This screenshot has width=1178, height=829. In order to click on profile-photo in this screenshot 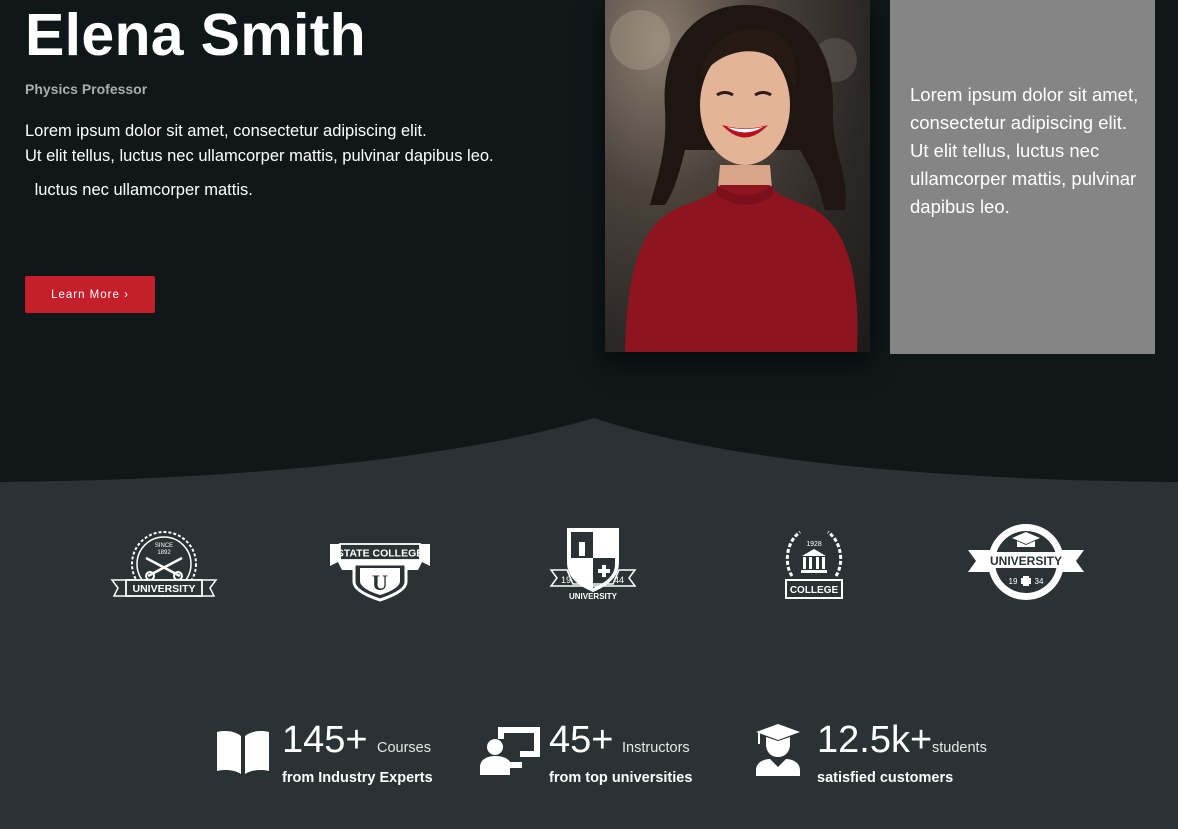, I will do `click(737, 176)`.